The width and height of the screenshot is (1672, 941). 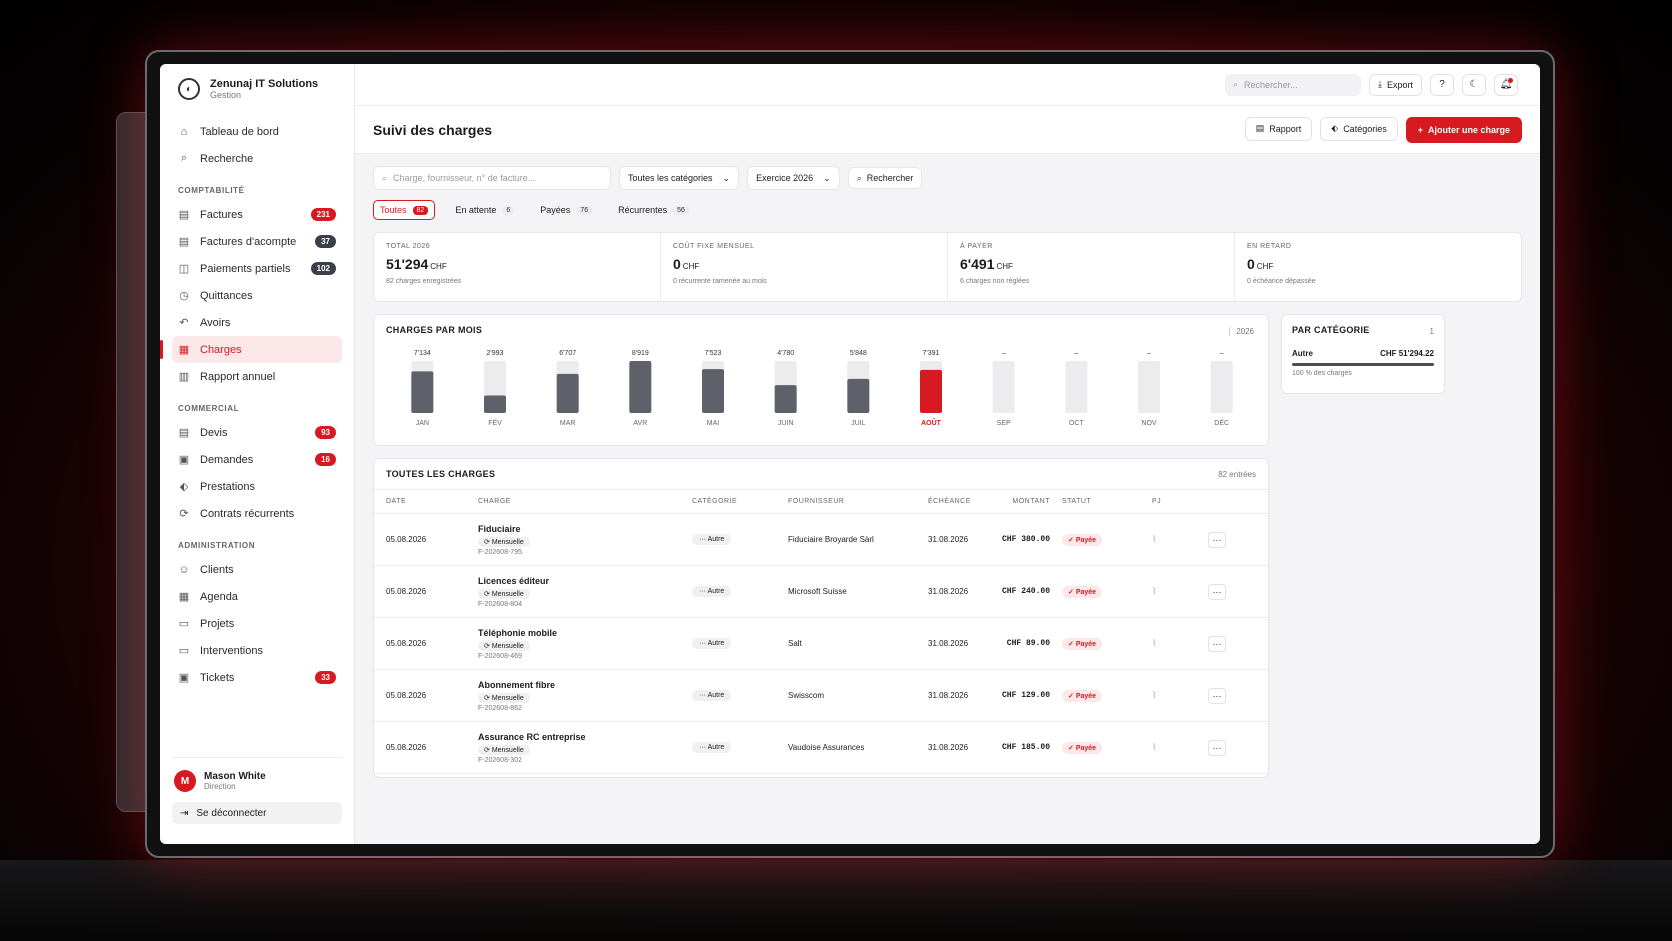 I want to click on add-charge-button: + Ajouter une charge, so click(x=1463, y=129).